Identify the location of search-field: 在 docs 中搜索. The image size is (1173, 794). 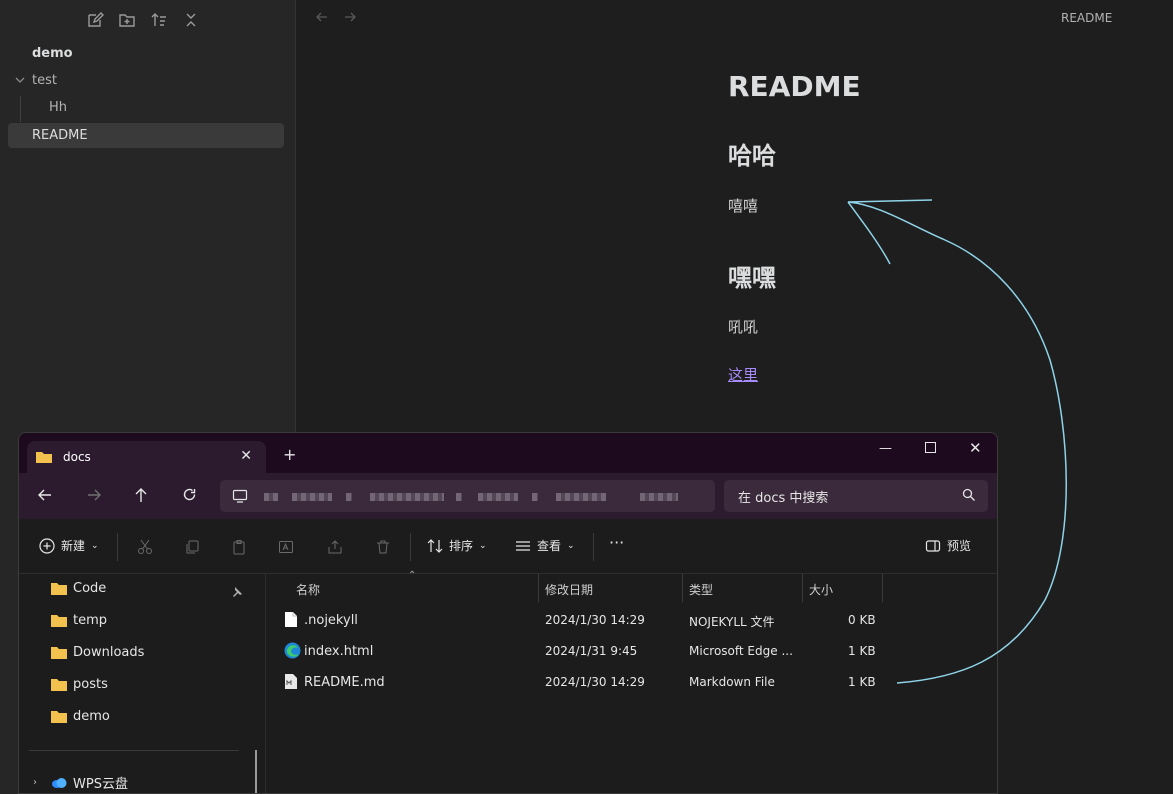
(856, 496).